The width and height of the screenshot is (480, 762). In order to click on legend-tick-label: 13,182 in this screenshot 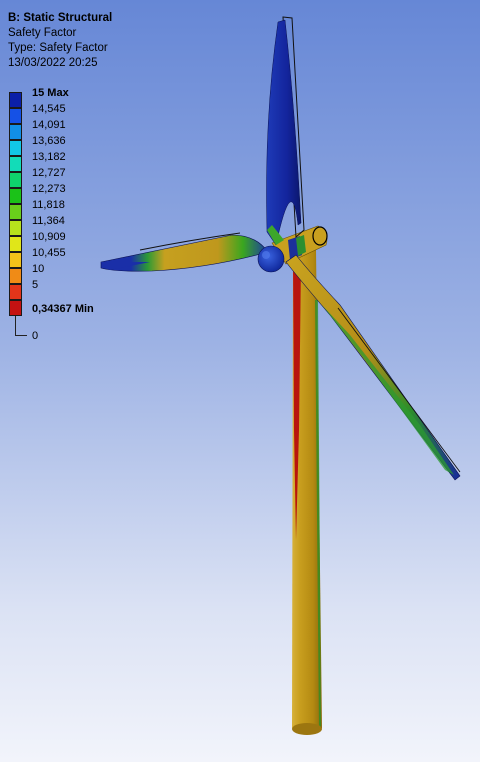, I will do `click(49, 157)`.